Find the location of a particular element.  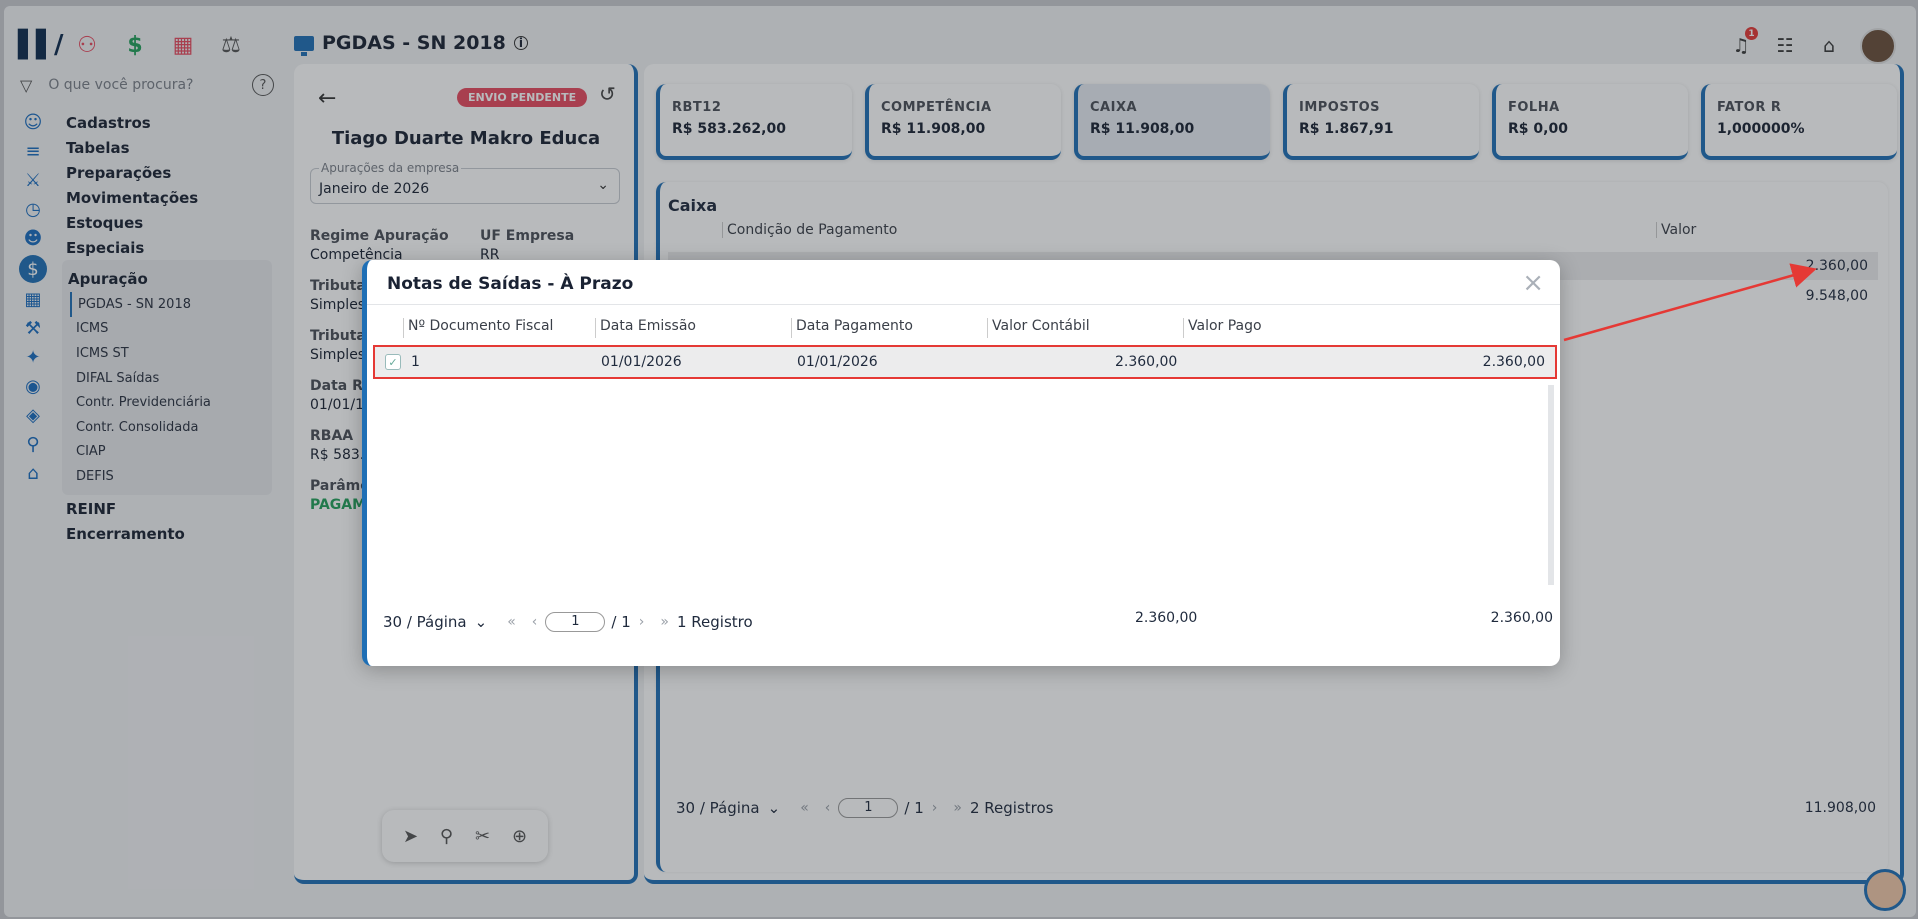

last-page-icon: » is located at coordinates (664, 622).